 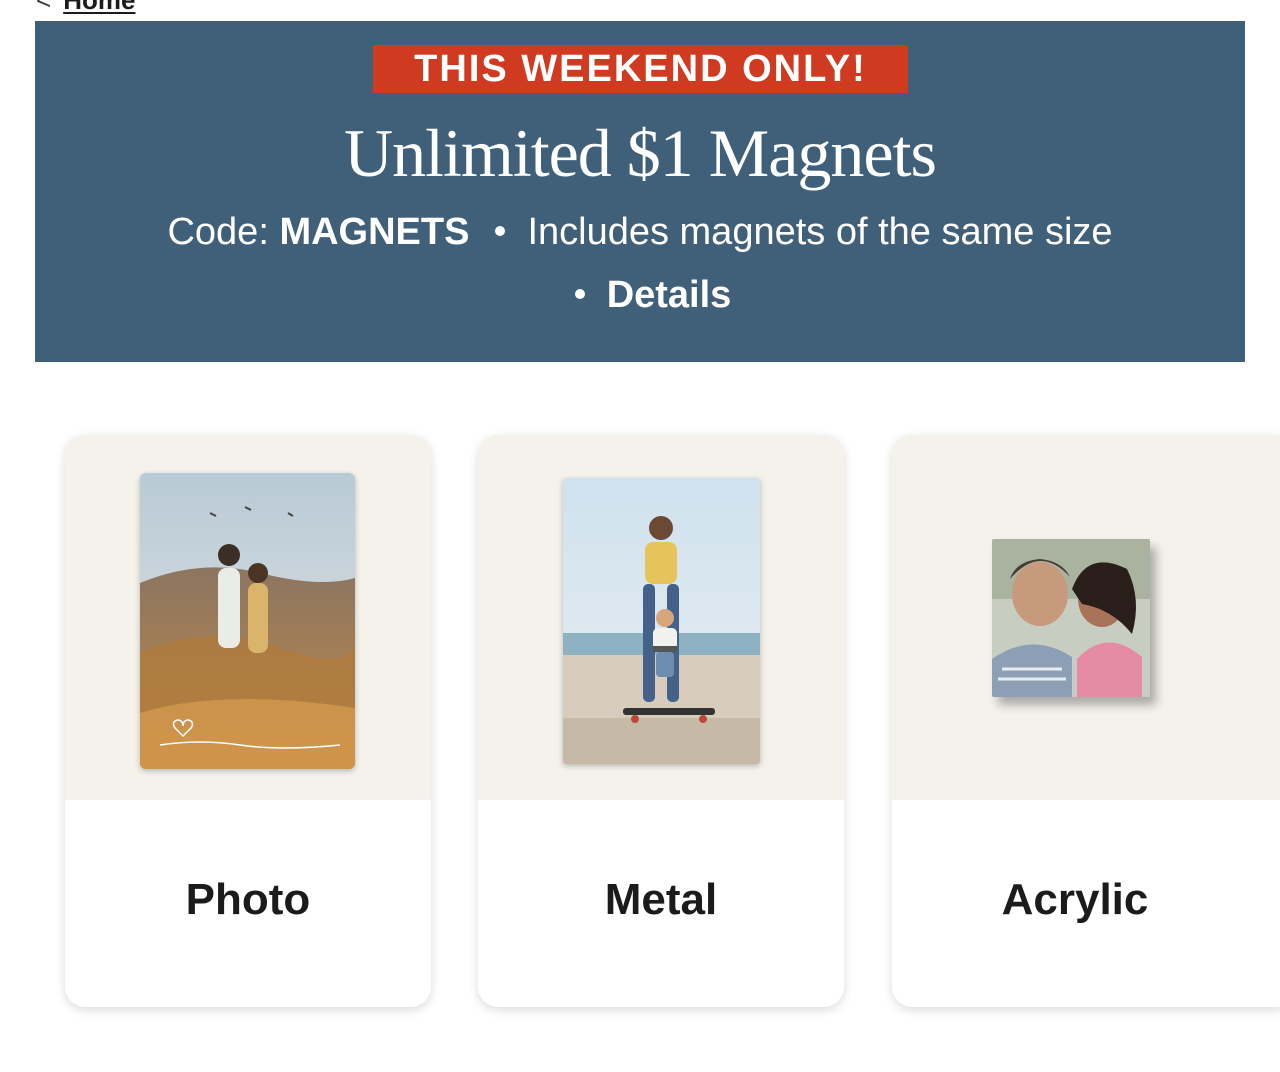 I want to click on home-link: Home, so click(x=99, y=8).